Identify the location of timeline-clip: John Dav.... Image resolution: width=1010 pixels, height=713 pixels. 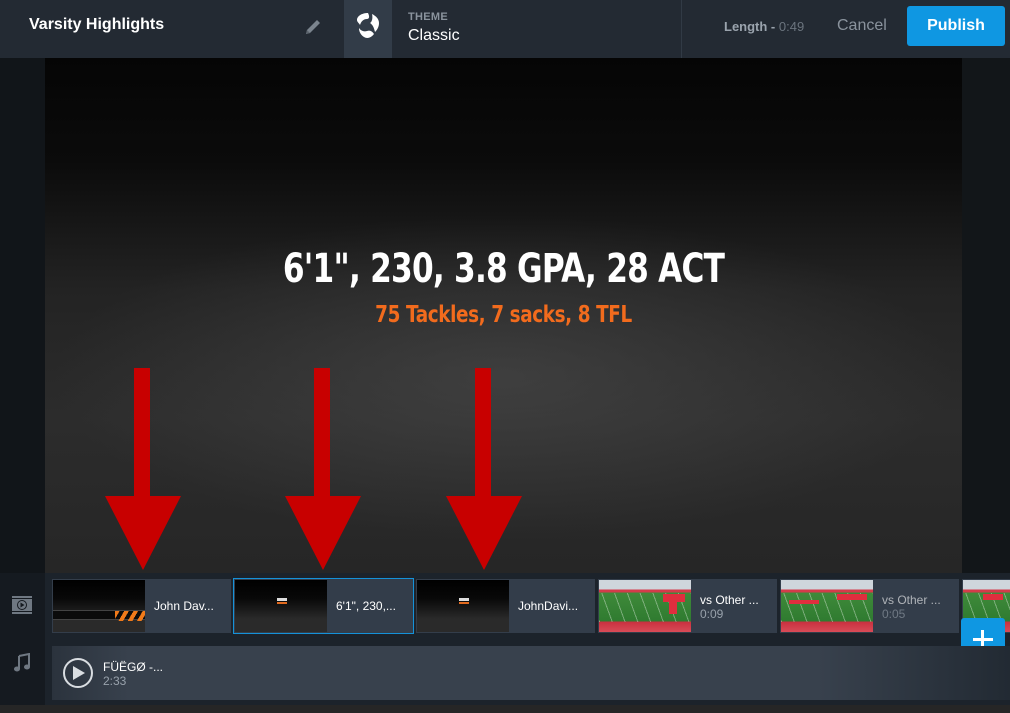
(141, 606).